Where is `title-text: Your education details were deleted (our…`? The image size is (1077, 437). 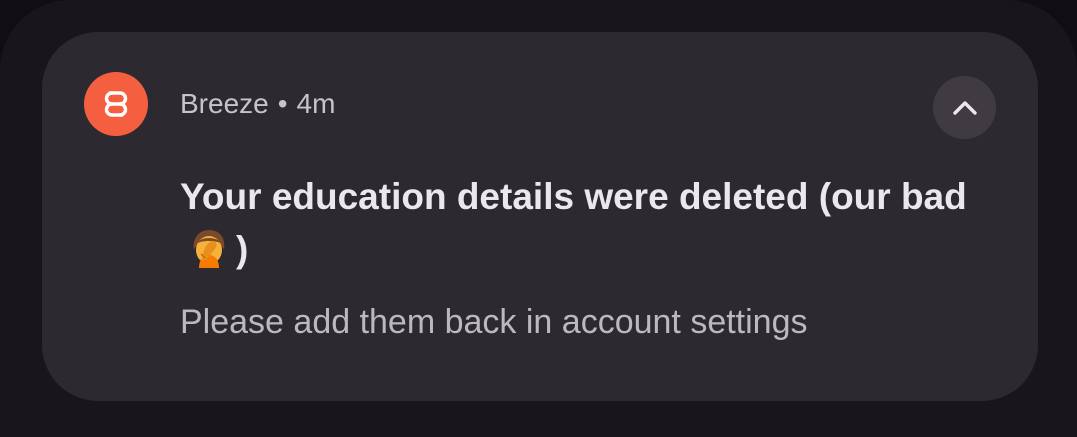
title-text: Your education details were deleted (our… is located at coordinates (573, 196).